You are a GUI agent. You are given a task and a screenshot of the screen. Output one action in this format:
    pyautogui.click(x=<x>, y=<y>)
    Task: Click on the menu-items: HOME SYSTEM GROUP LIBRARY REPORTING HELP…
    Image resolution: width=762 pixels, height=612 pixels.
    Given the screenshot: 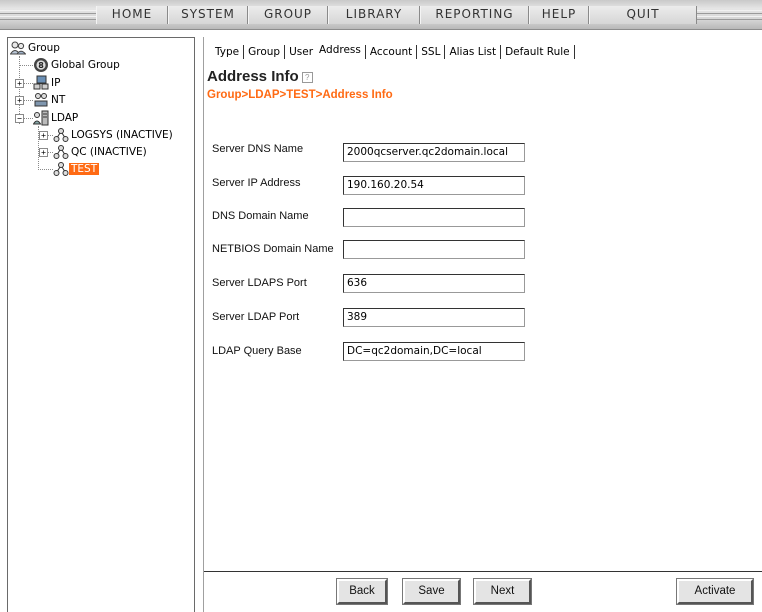 What is the action you would take?
    pyautogui.click(x=396, y=15)
    